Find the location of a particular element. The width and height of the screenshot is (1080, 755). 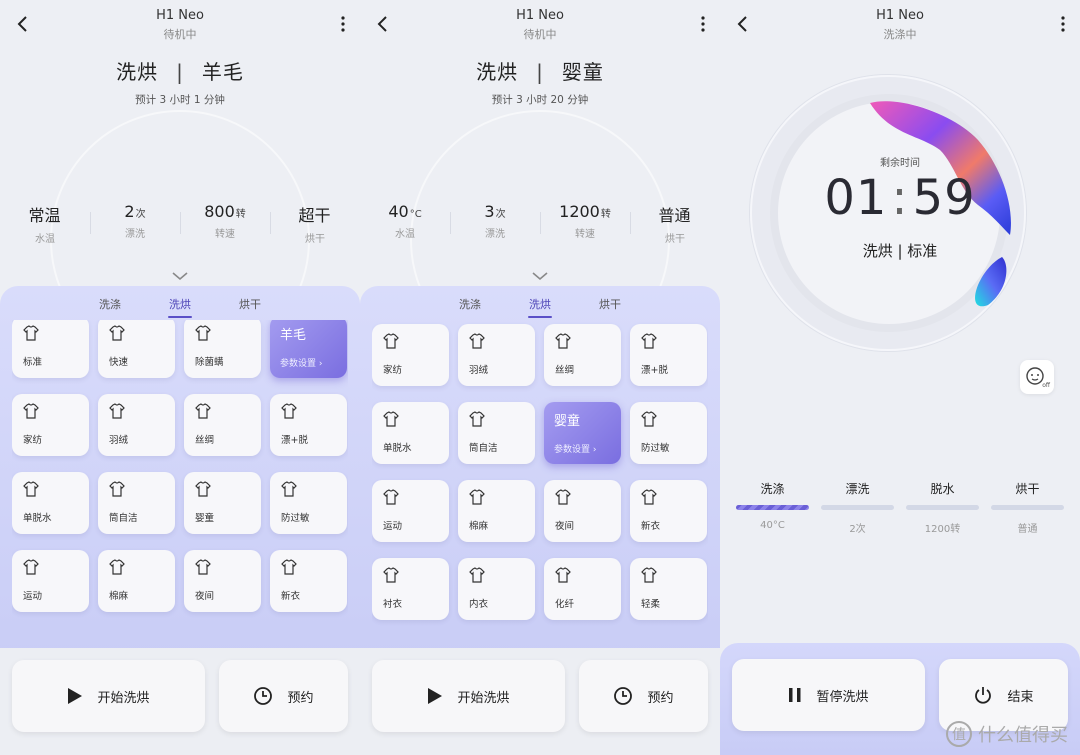

program-card-2: 丝绸 is located at coordinates (582, 355).